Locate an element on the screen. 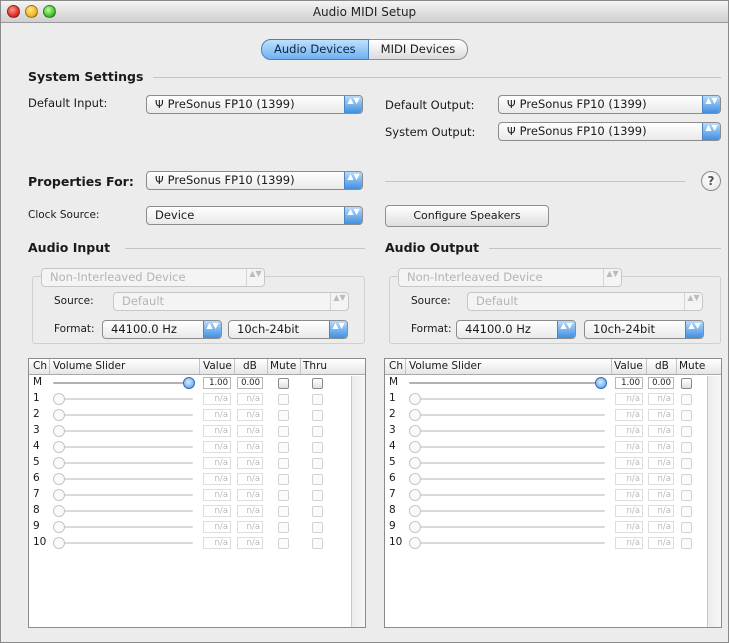  tab-midi-devices: MIDI Devices is located at coordinates (418, 49).